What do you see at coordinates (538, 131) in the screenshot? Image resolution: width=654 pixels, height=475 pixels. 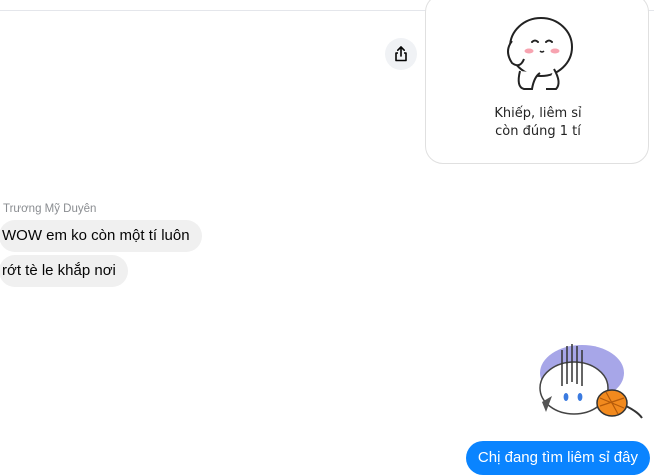 I see `sticker-caption-line2: còn đúng 1 tí` at bounding box center [538, 131].